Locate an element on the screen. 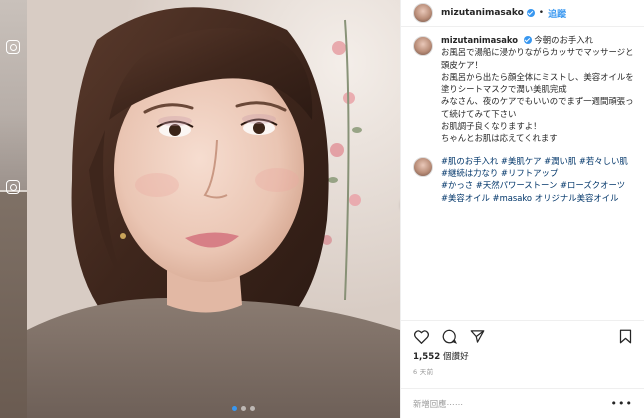  previous-post-strip is located at coordinates (13, 209).